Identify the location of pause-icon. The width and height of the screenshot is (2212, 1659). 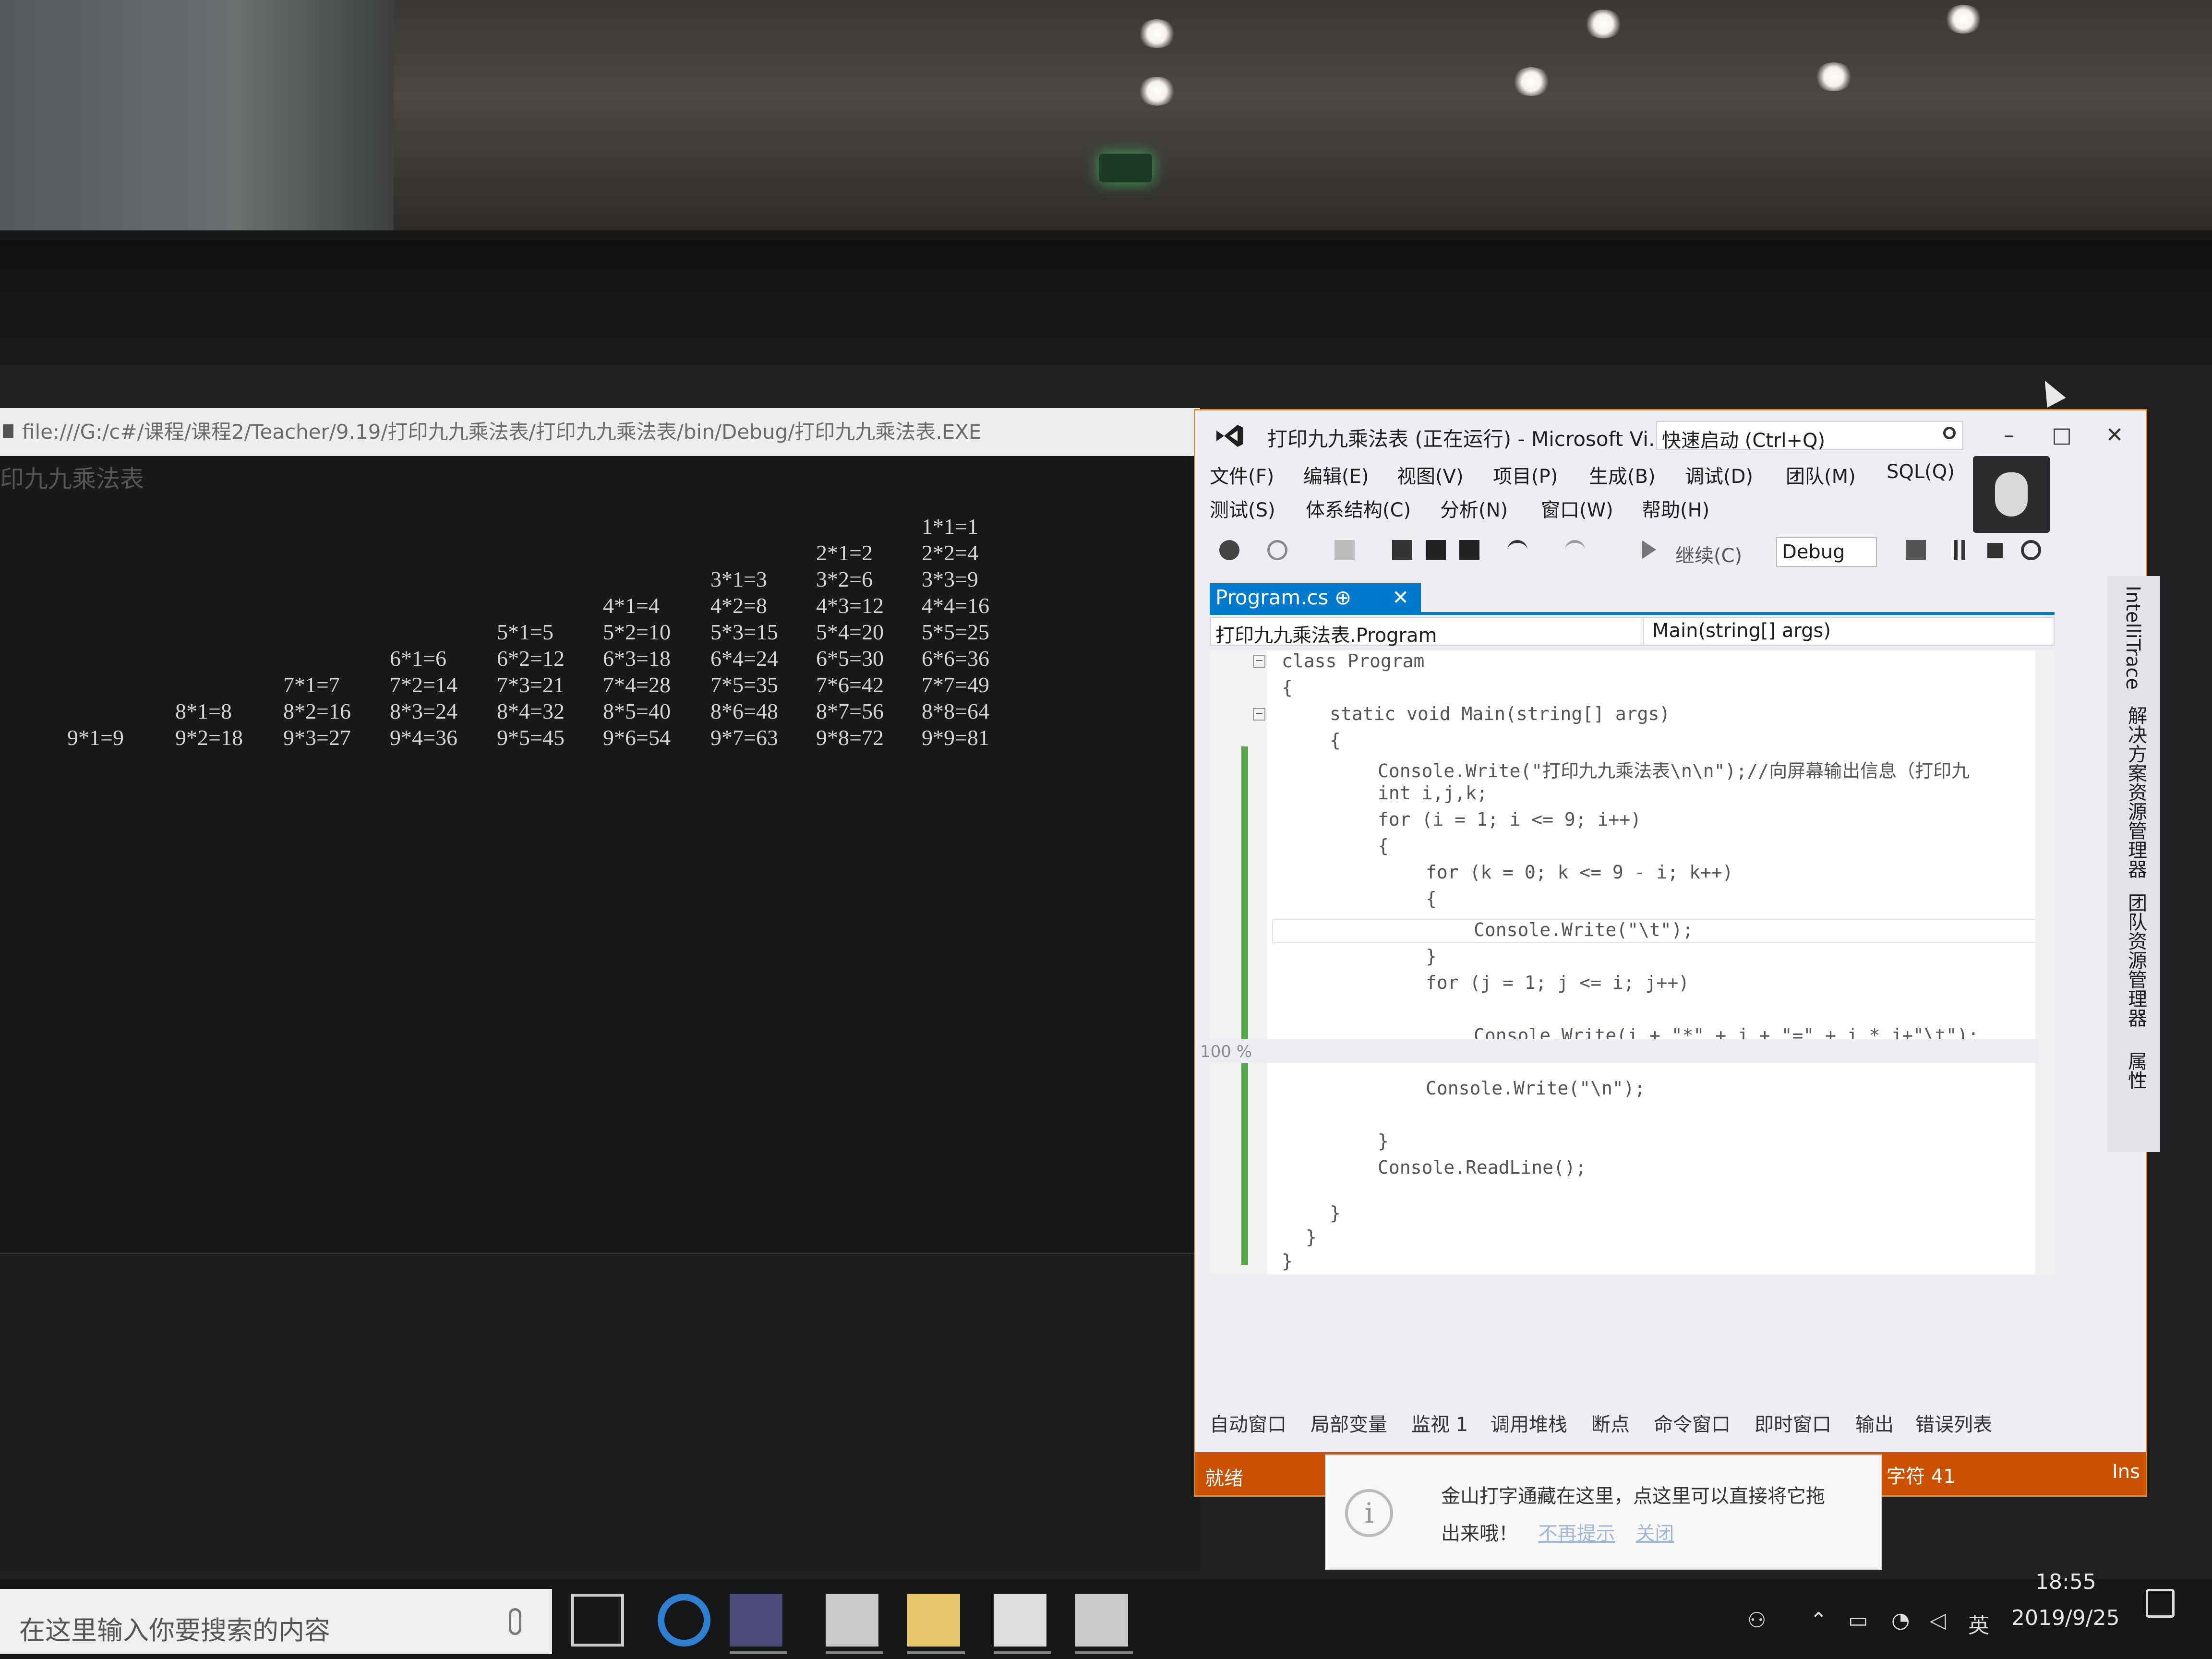
(1960, 550).